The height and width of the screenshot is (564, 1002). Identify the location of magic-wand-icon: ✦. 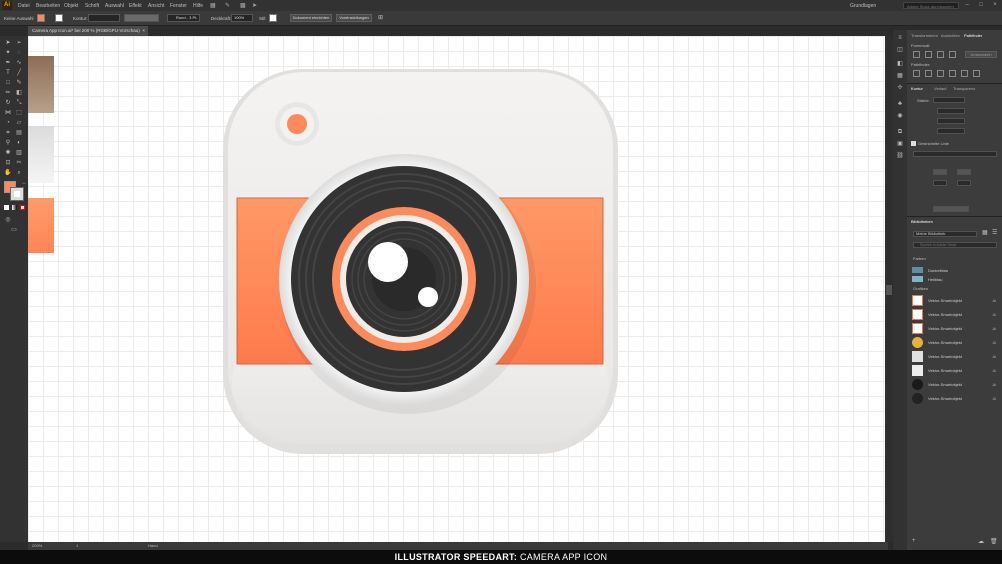
(8, 53).